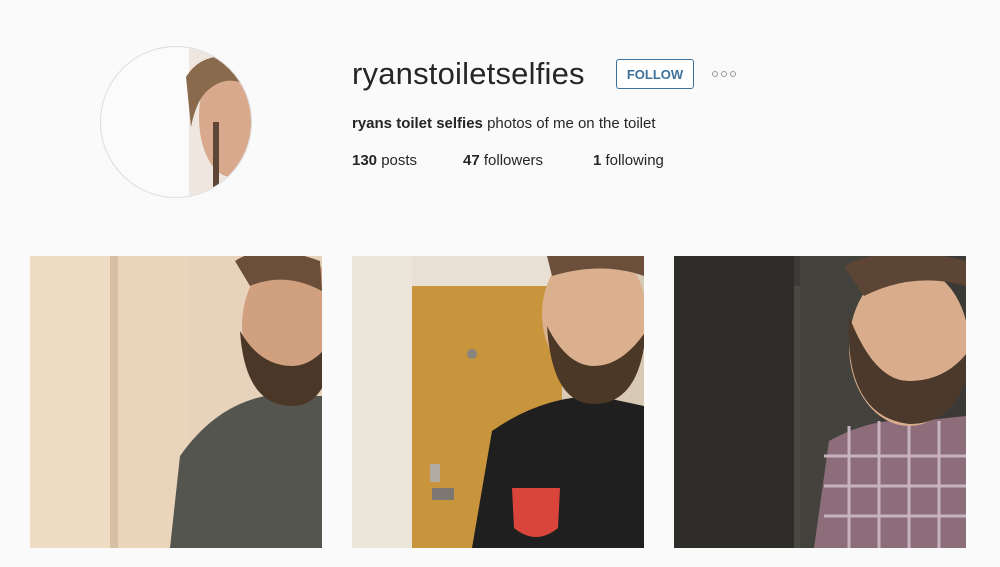 The image size is (1000, 567). What do you see at coordinates (571, 123) in the screenshot?
I see `bio-text: photos of me on the toilet` at bounding box center [571, 123].